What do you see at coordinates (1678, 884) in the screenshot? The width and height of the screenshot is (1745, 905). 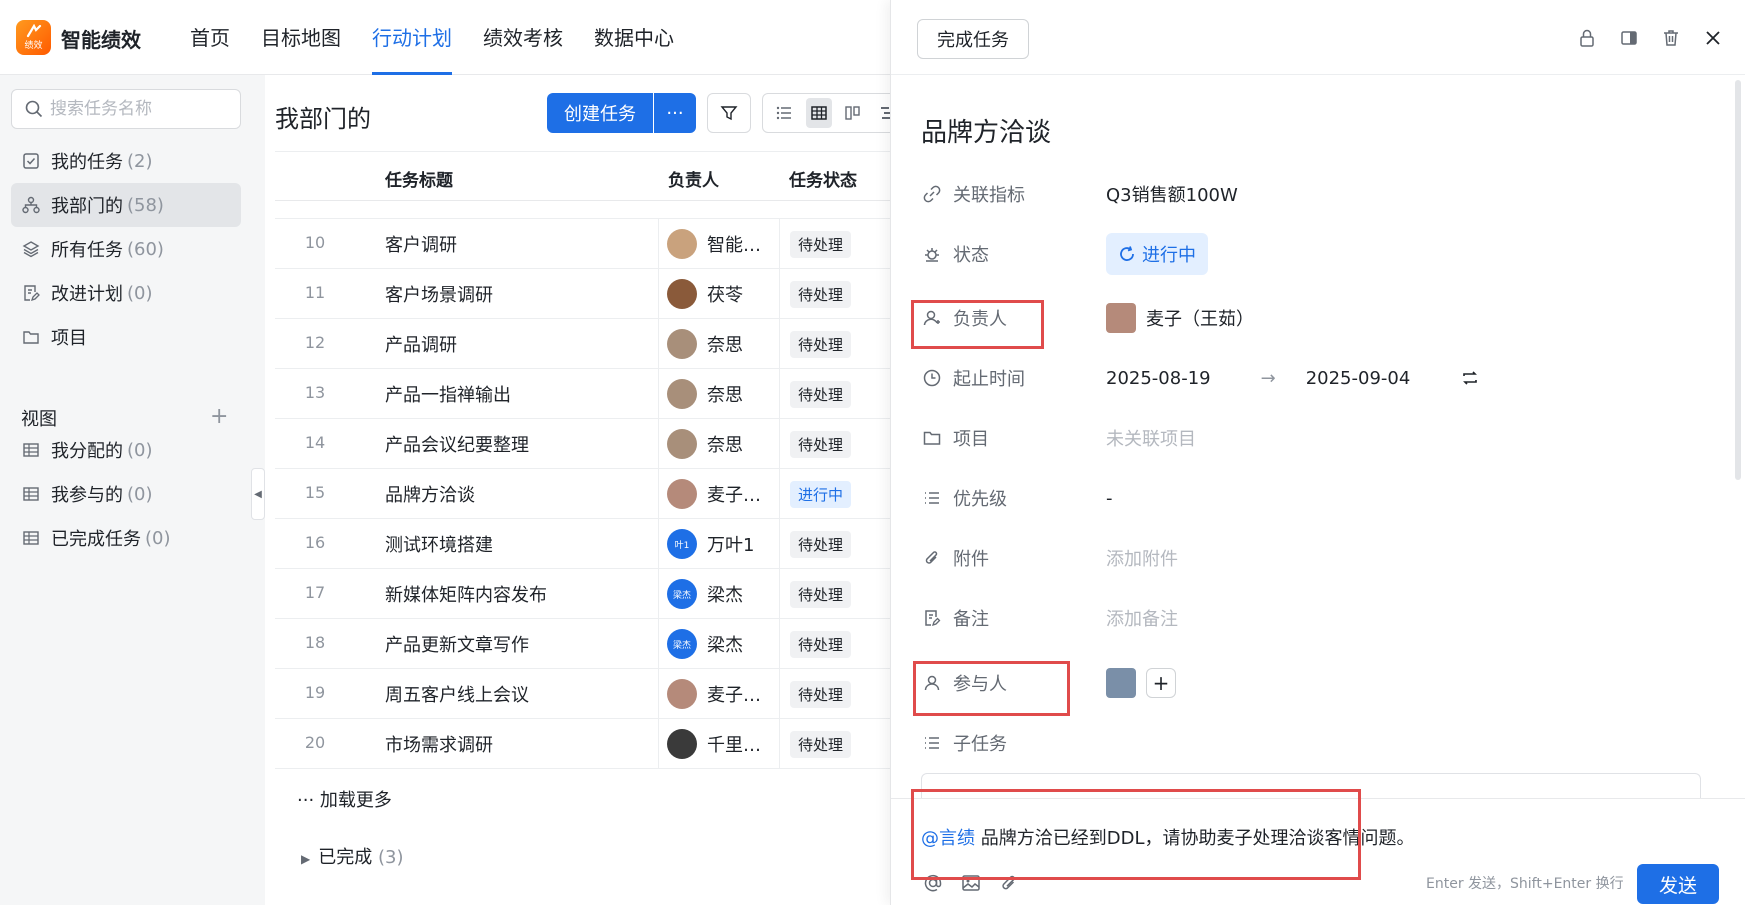 I see `send-button: 发送` at bounding box center [1678, 884].